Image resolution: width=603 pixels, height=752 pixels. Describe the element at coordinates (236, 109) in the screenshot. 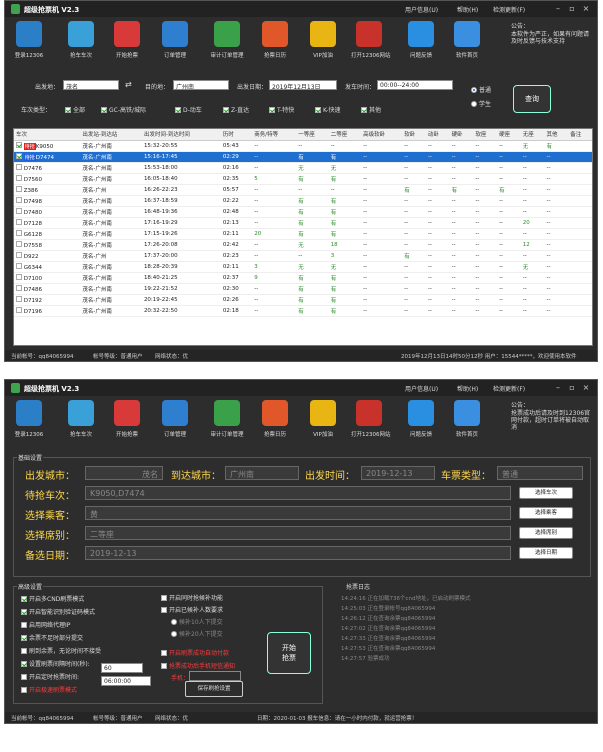

I see `train-type-checkbox: Z-直达` at that location.